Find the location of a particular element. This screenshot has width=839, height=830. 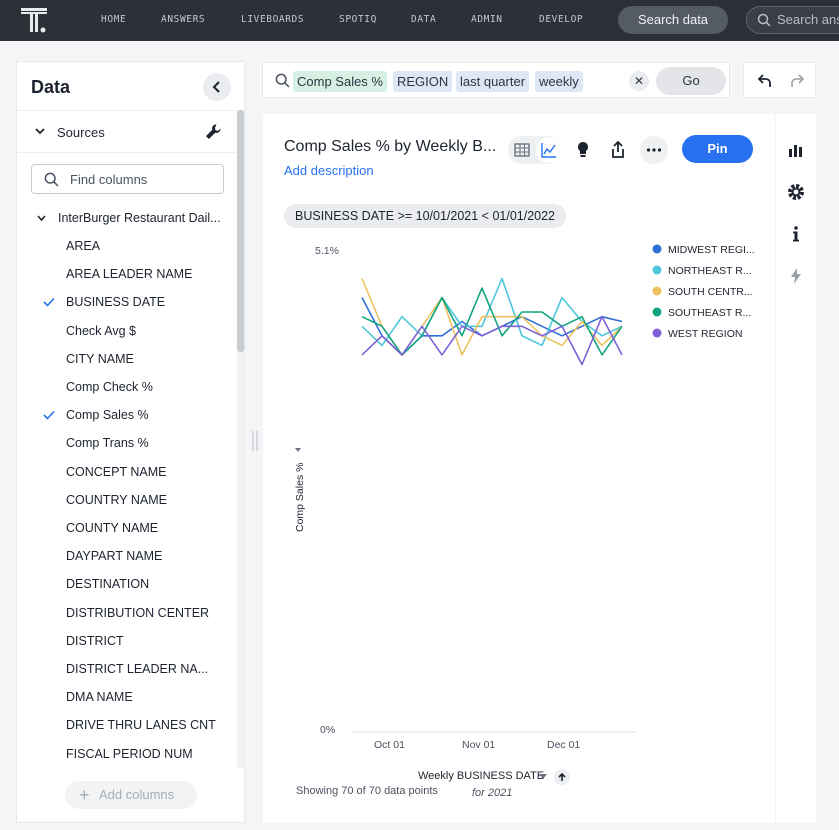

scrollbar-thumb is located at coordinates (240, 231).